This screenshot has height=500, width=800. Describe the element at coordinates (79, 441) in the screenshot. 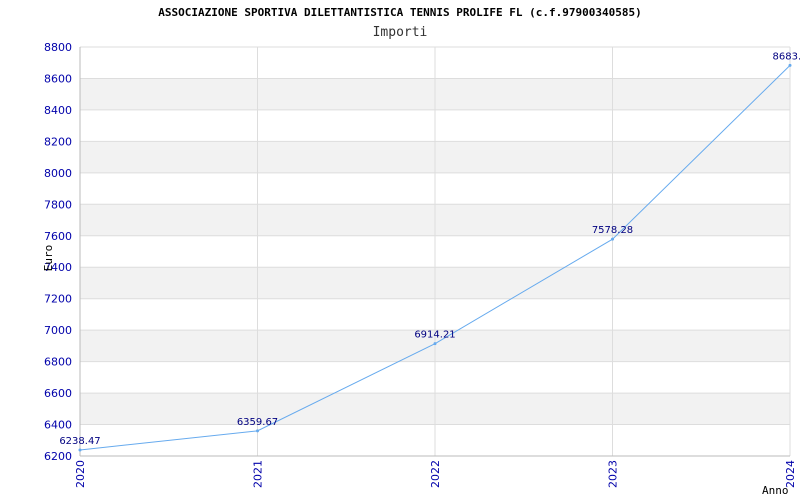

I see `data-label: 6238.47` at that location.